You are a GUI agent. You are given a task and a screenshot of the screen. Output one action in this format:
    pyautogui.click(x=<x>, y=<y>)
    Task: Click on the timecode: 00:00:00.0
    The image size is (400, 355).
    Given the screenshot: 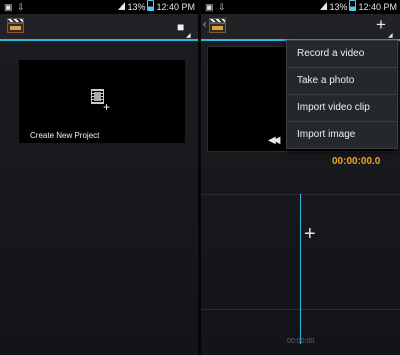 What is the action you would take?
    pyautogui.click(x=356, y=161)
    